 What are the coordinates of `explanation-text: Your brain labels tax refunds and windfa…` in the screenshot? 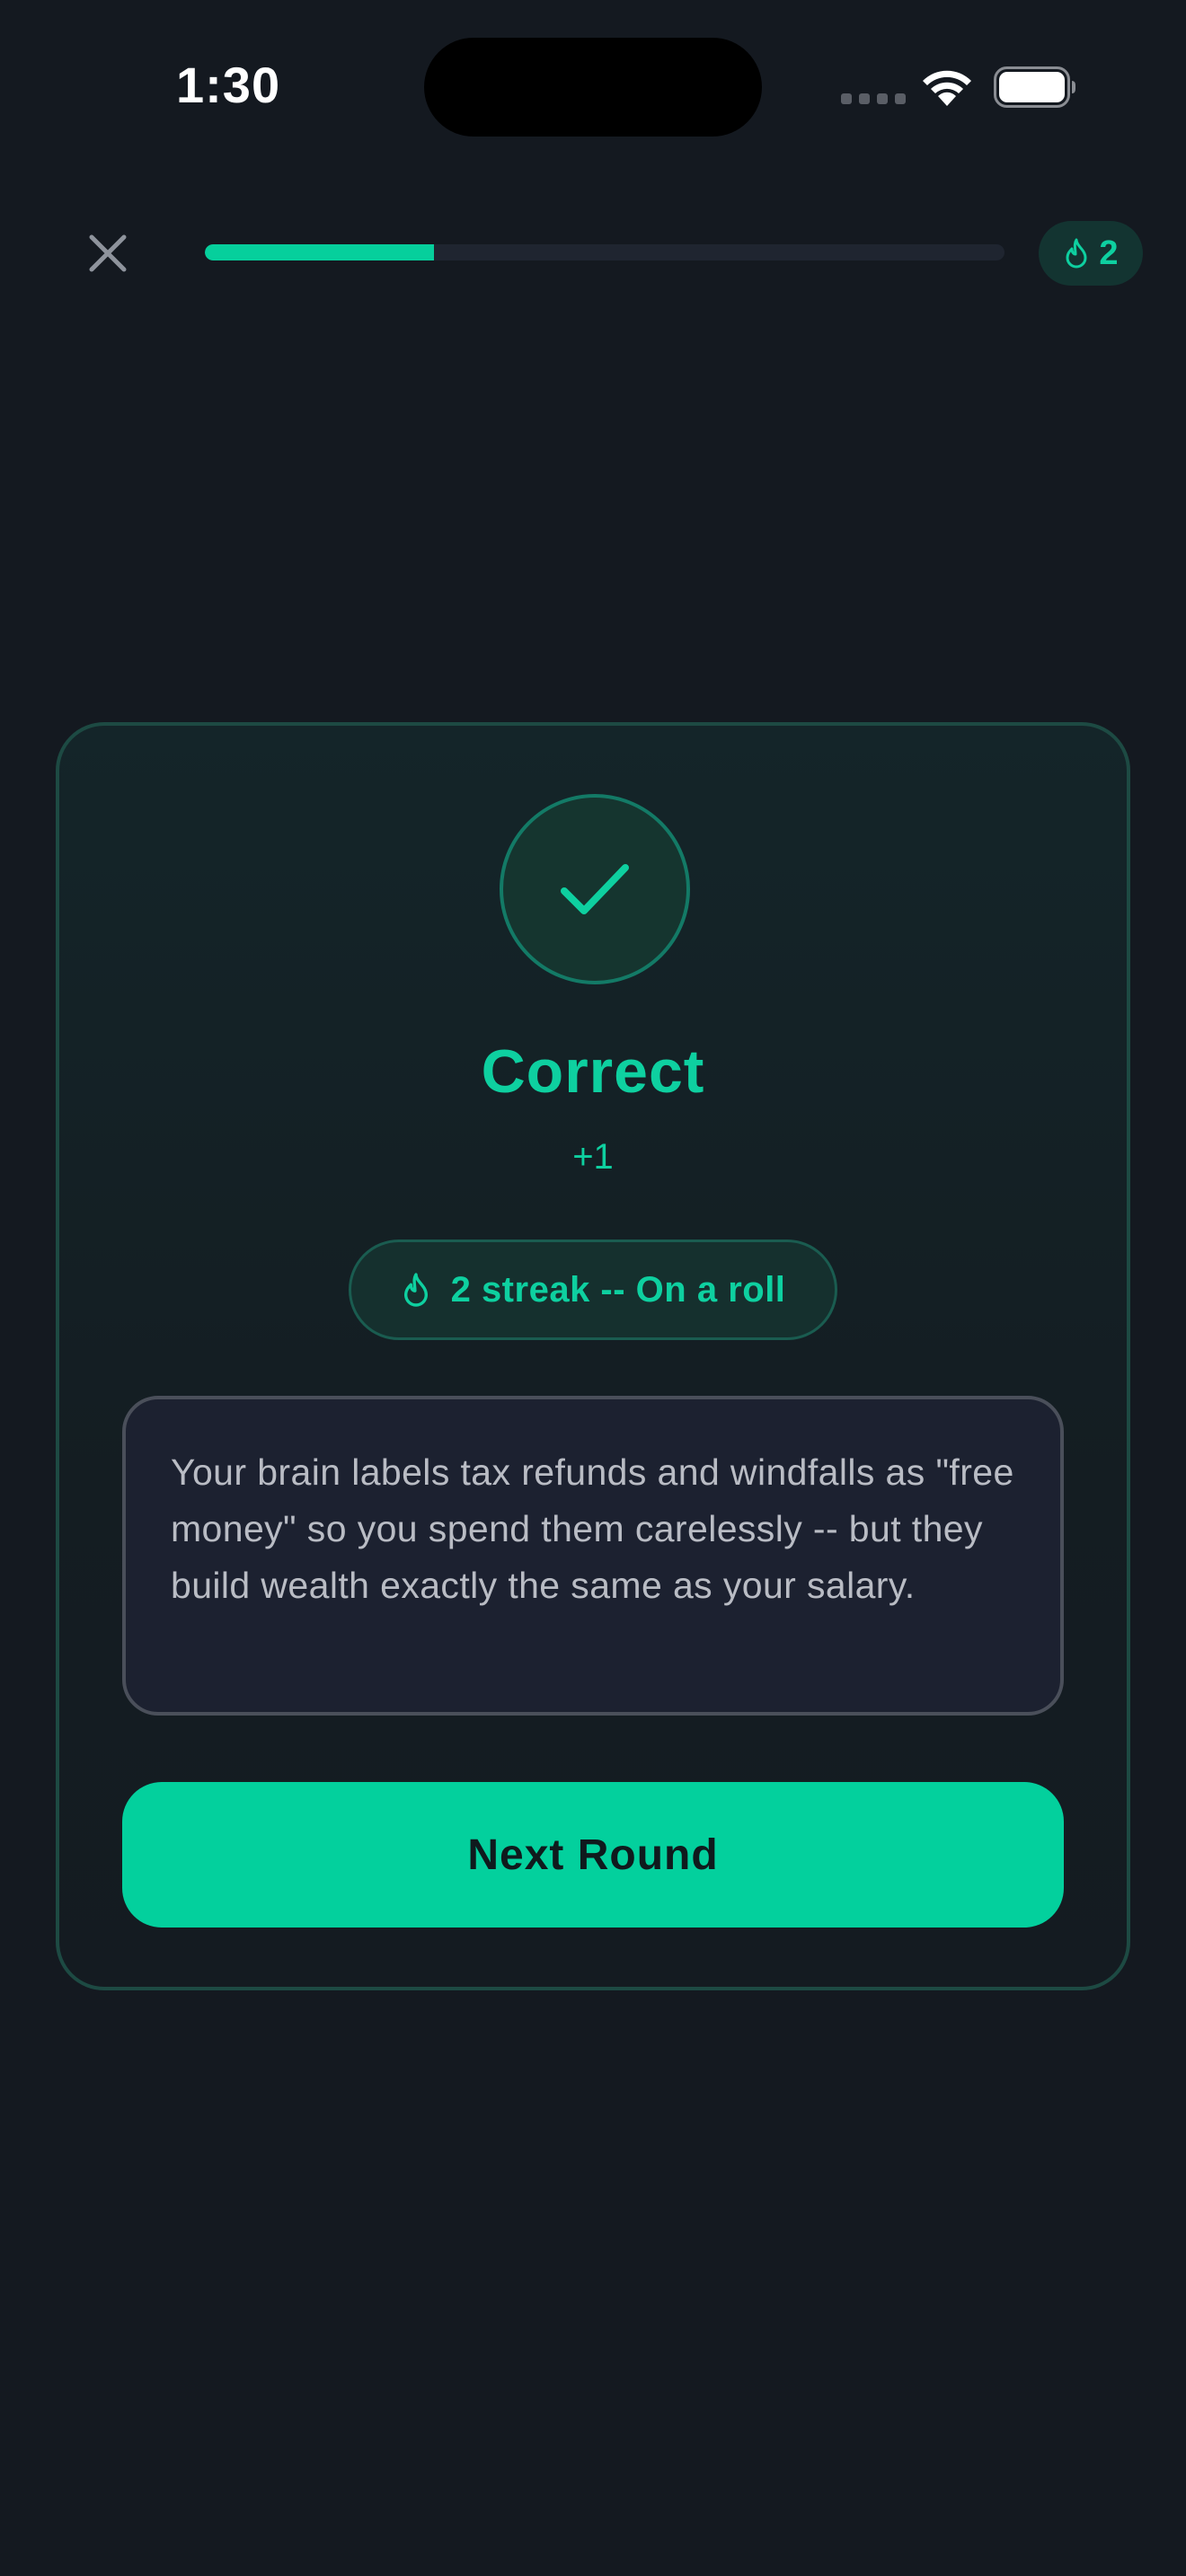 It's located at (592, 1528).